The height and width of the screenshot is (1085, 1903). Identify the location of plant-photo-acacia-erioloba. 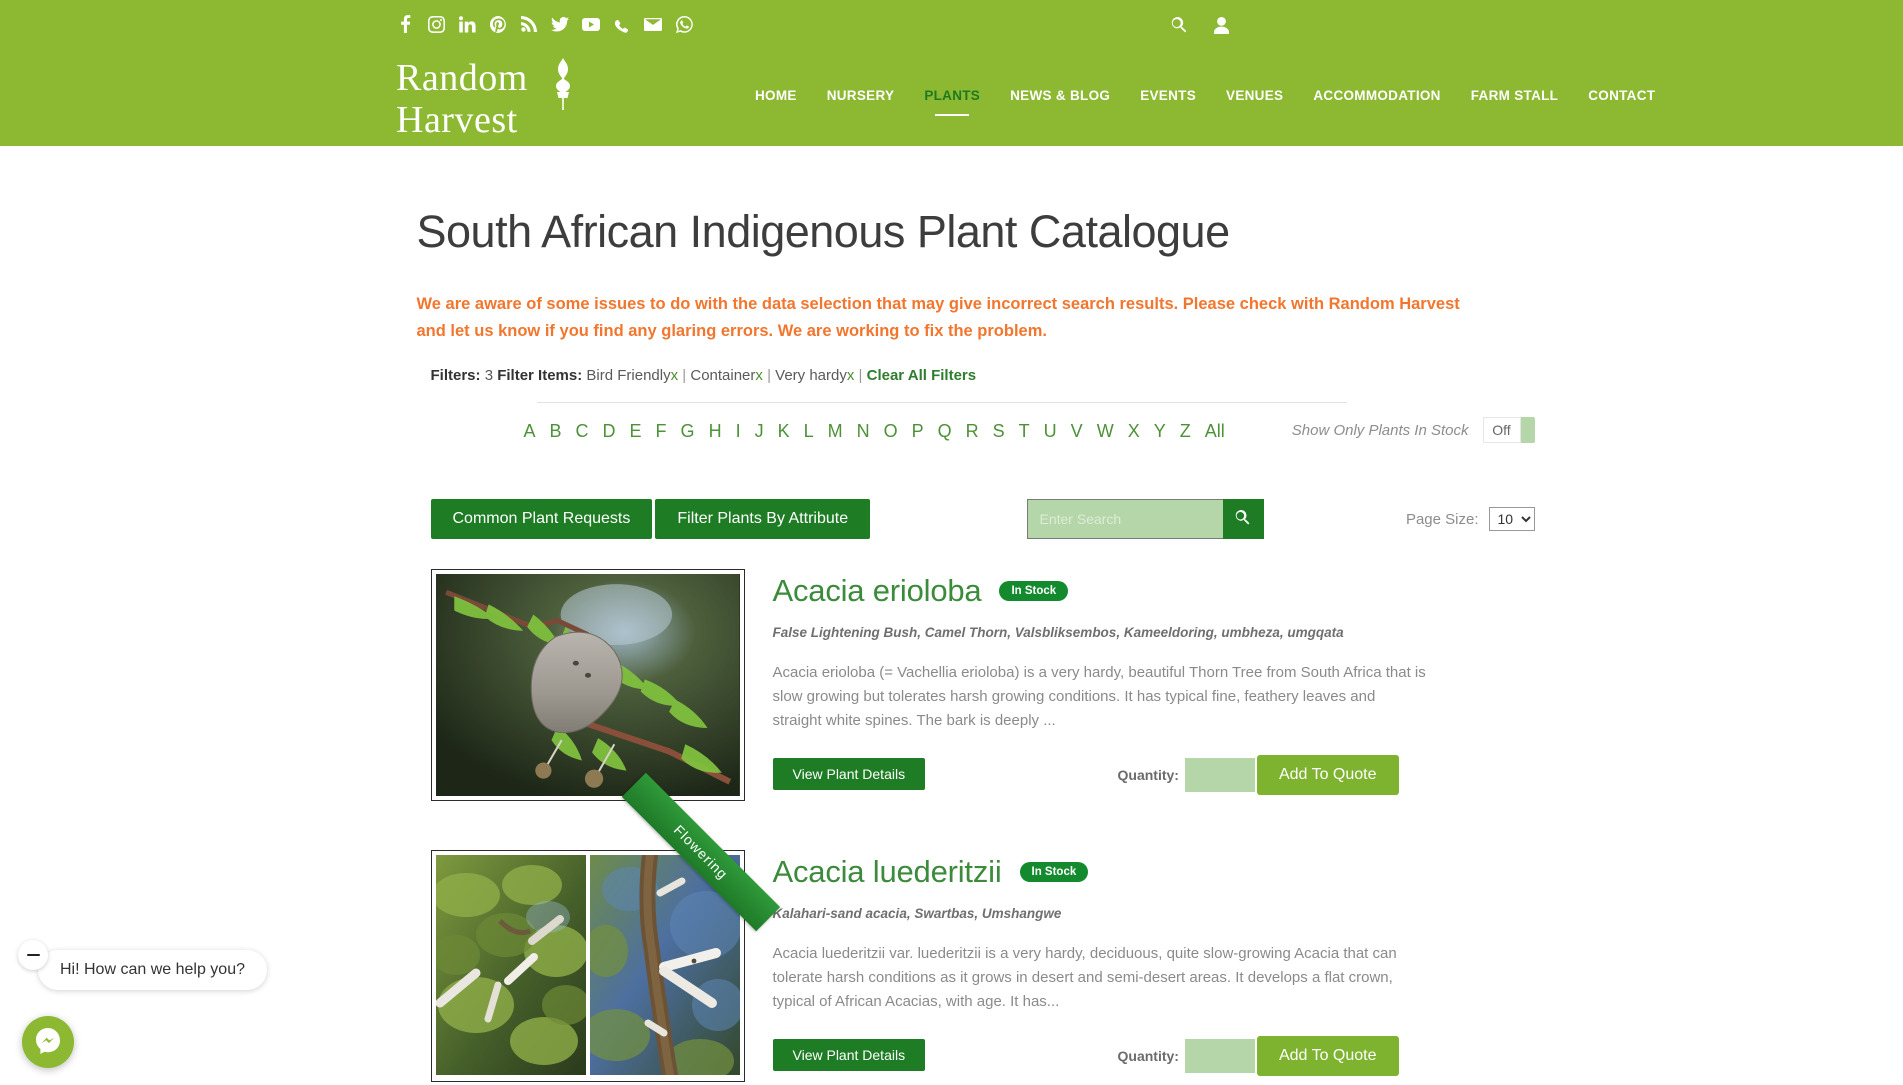
(588, 685).